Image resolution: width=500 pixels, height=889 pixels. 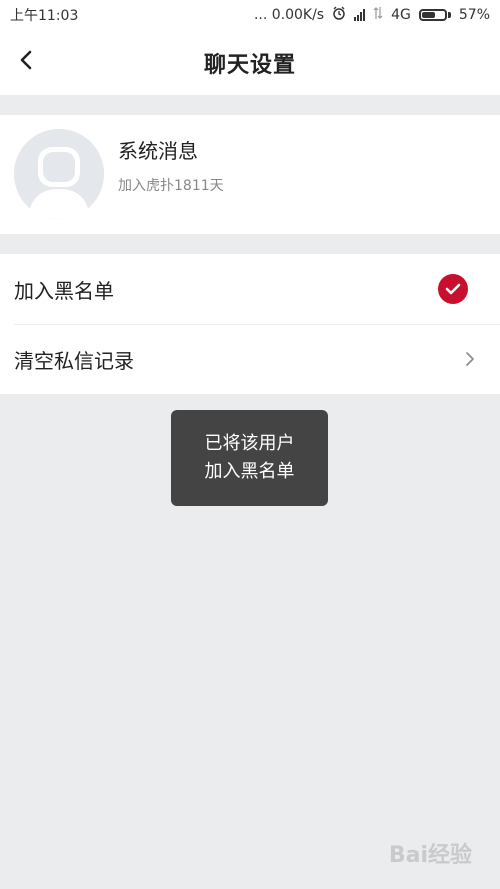 I want to click on checked-icon, so click(x=453, y=289).